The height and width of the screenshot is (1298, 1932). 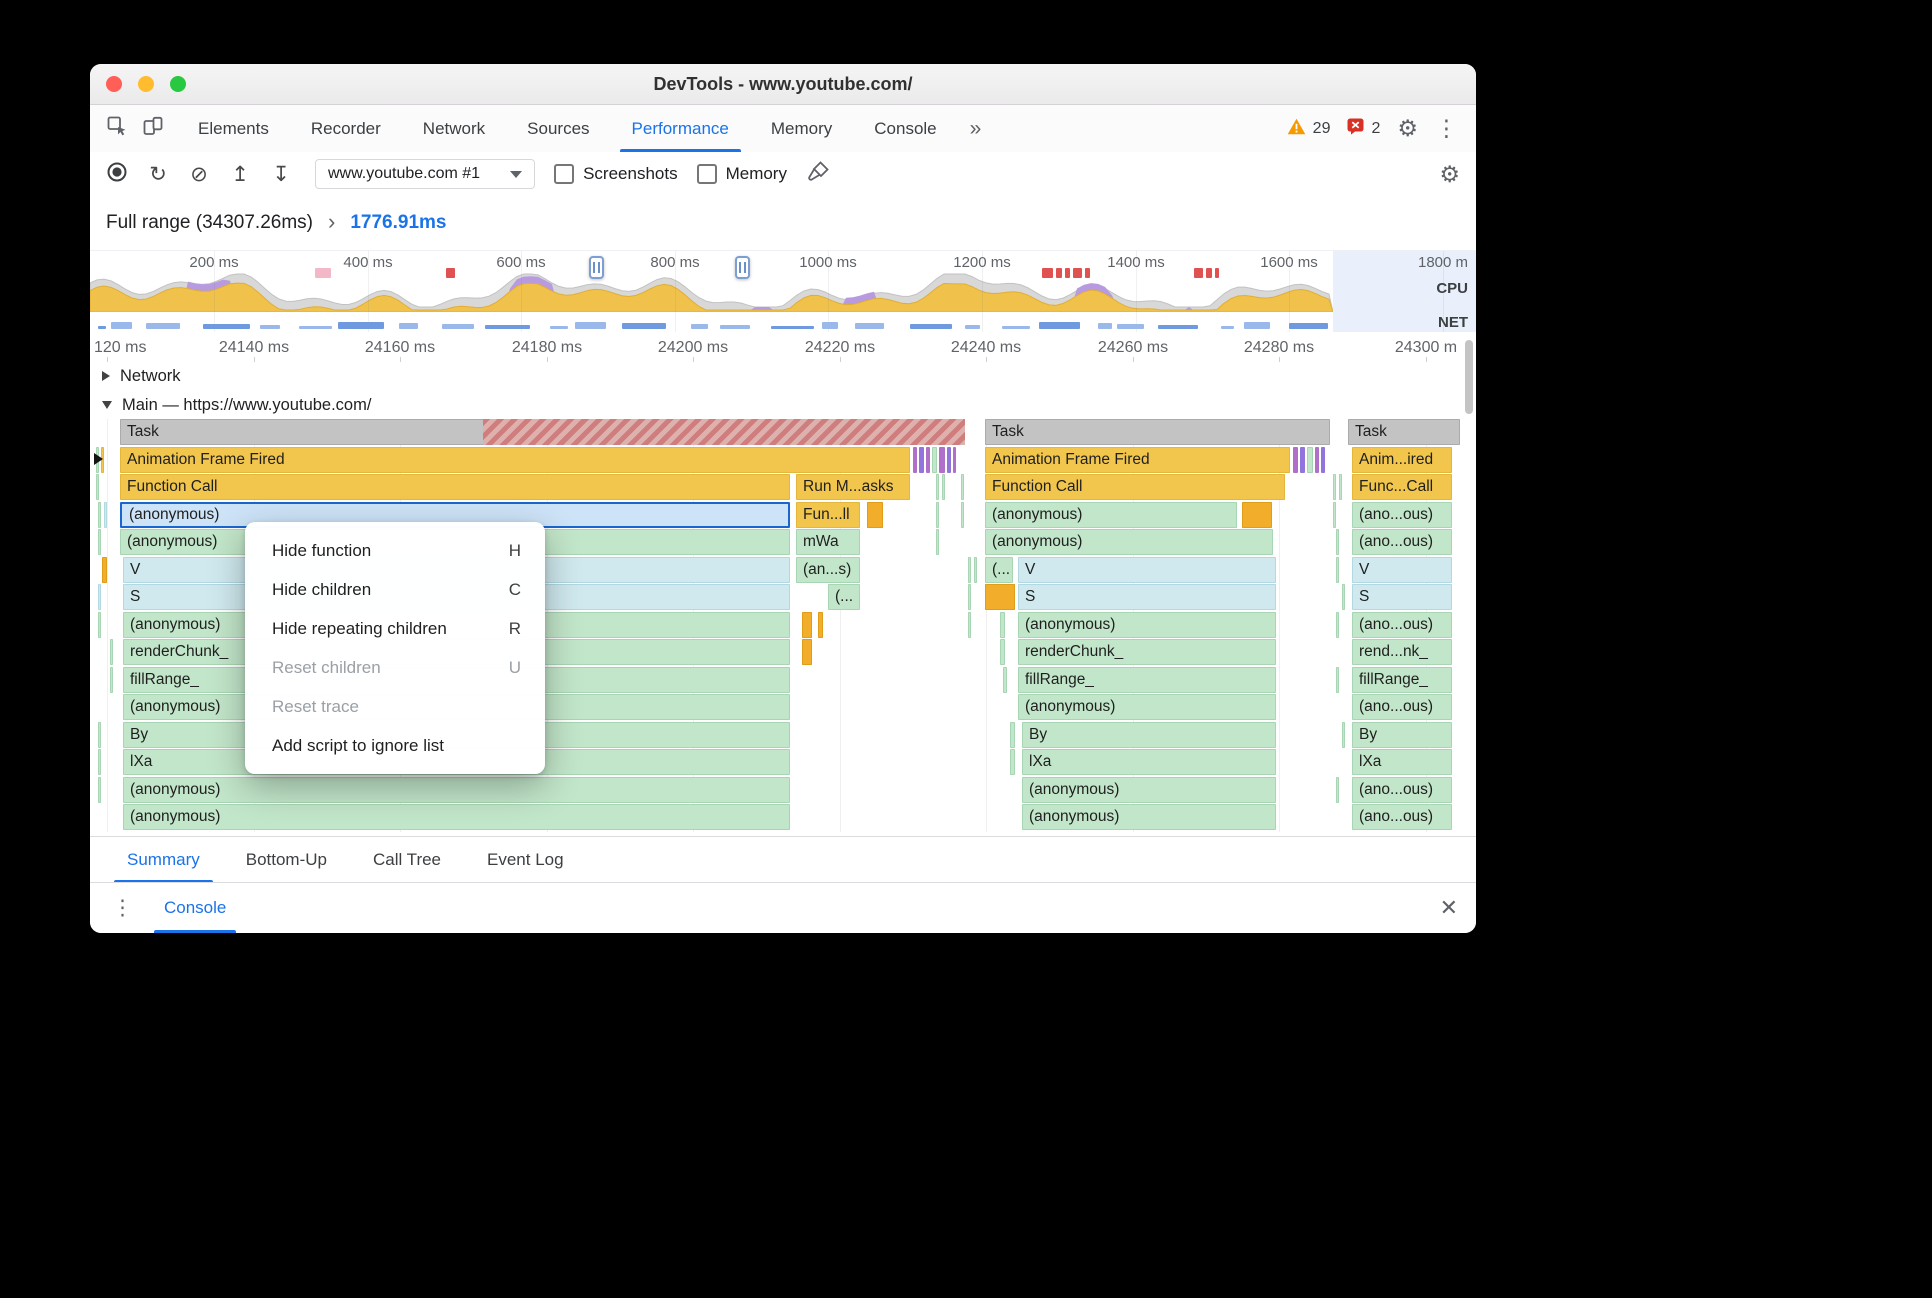 I want to click on save-profile-button: ↧, so click(x=281, y=174).